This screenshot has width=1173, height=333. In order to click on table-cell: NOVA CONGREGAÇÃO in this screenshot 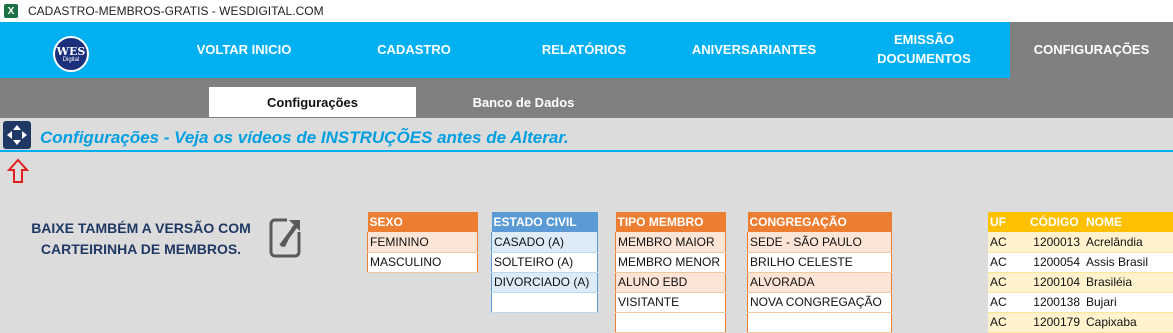, I will do `click(819, 302)`.